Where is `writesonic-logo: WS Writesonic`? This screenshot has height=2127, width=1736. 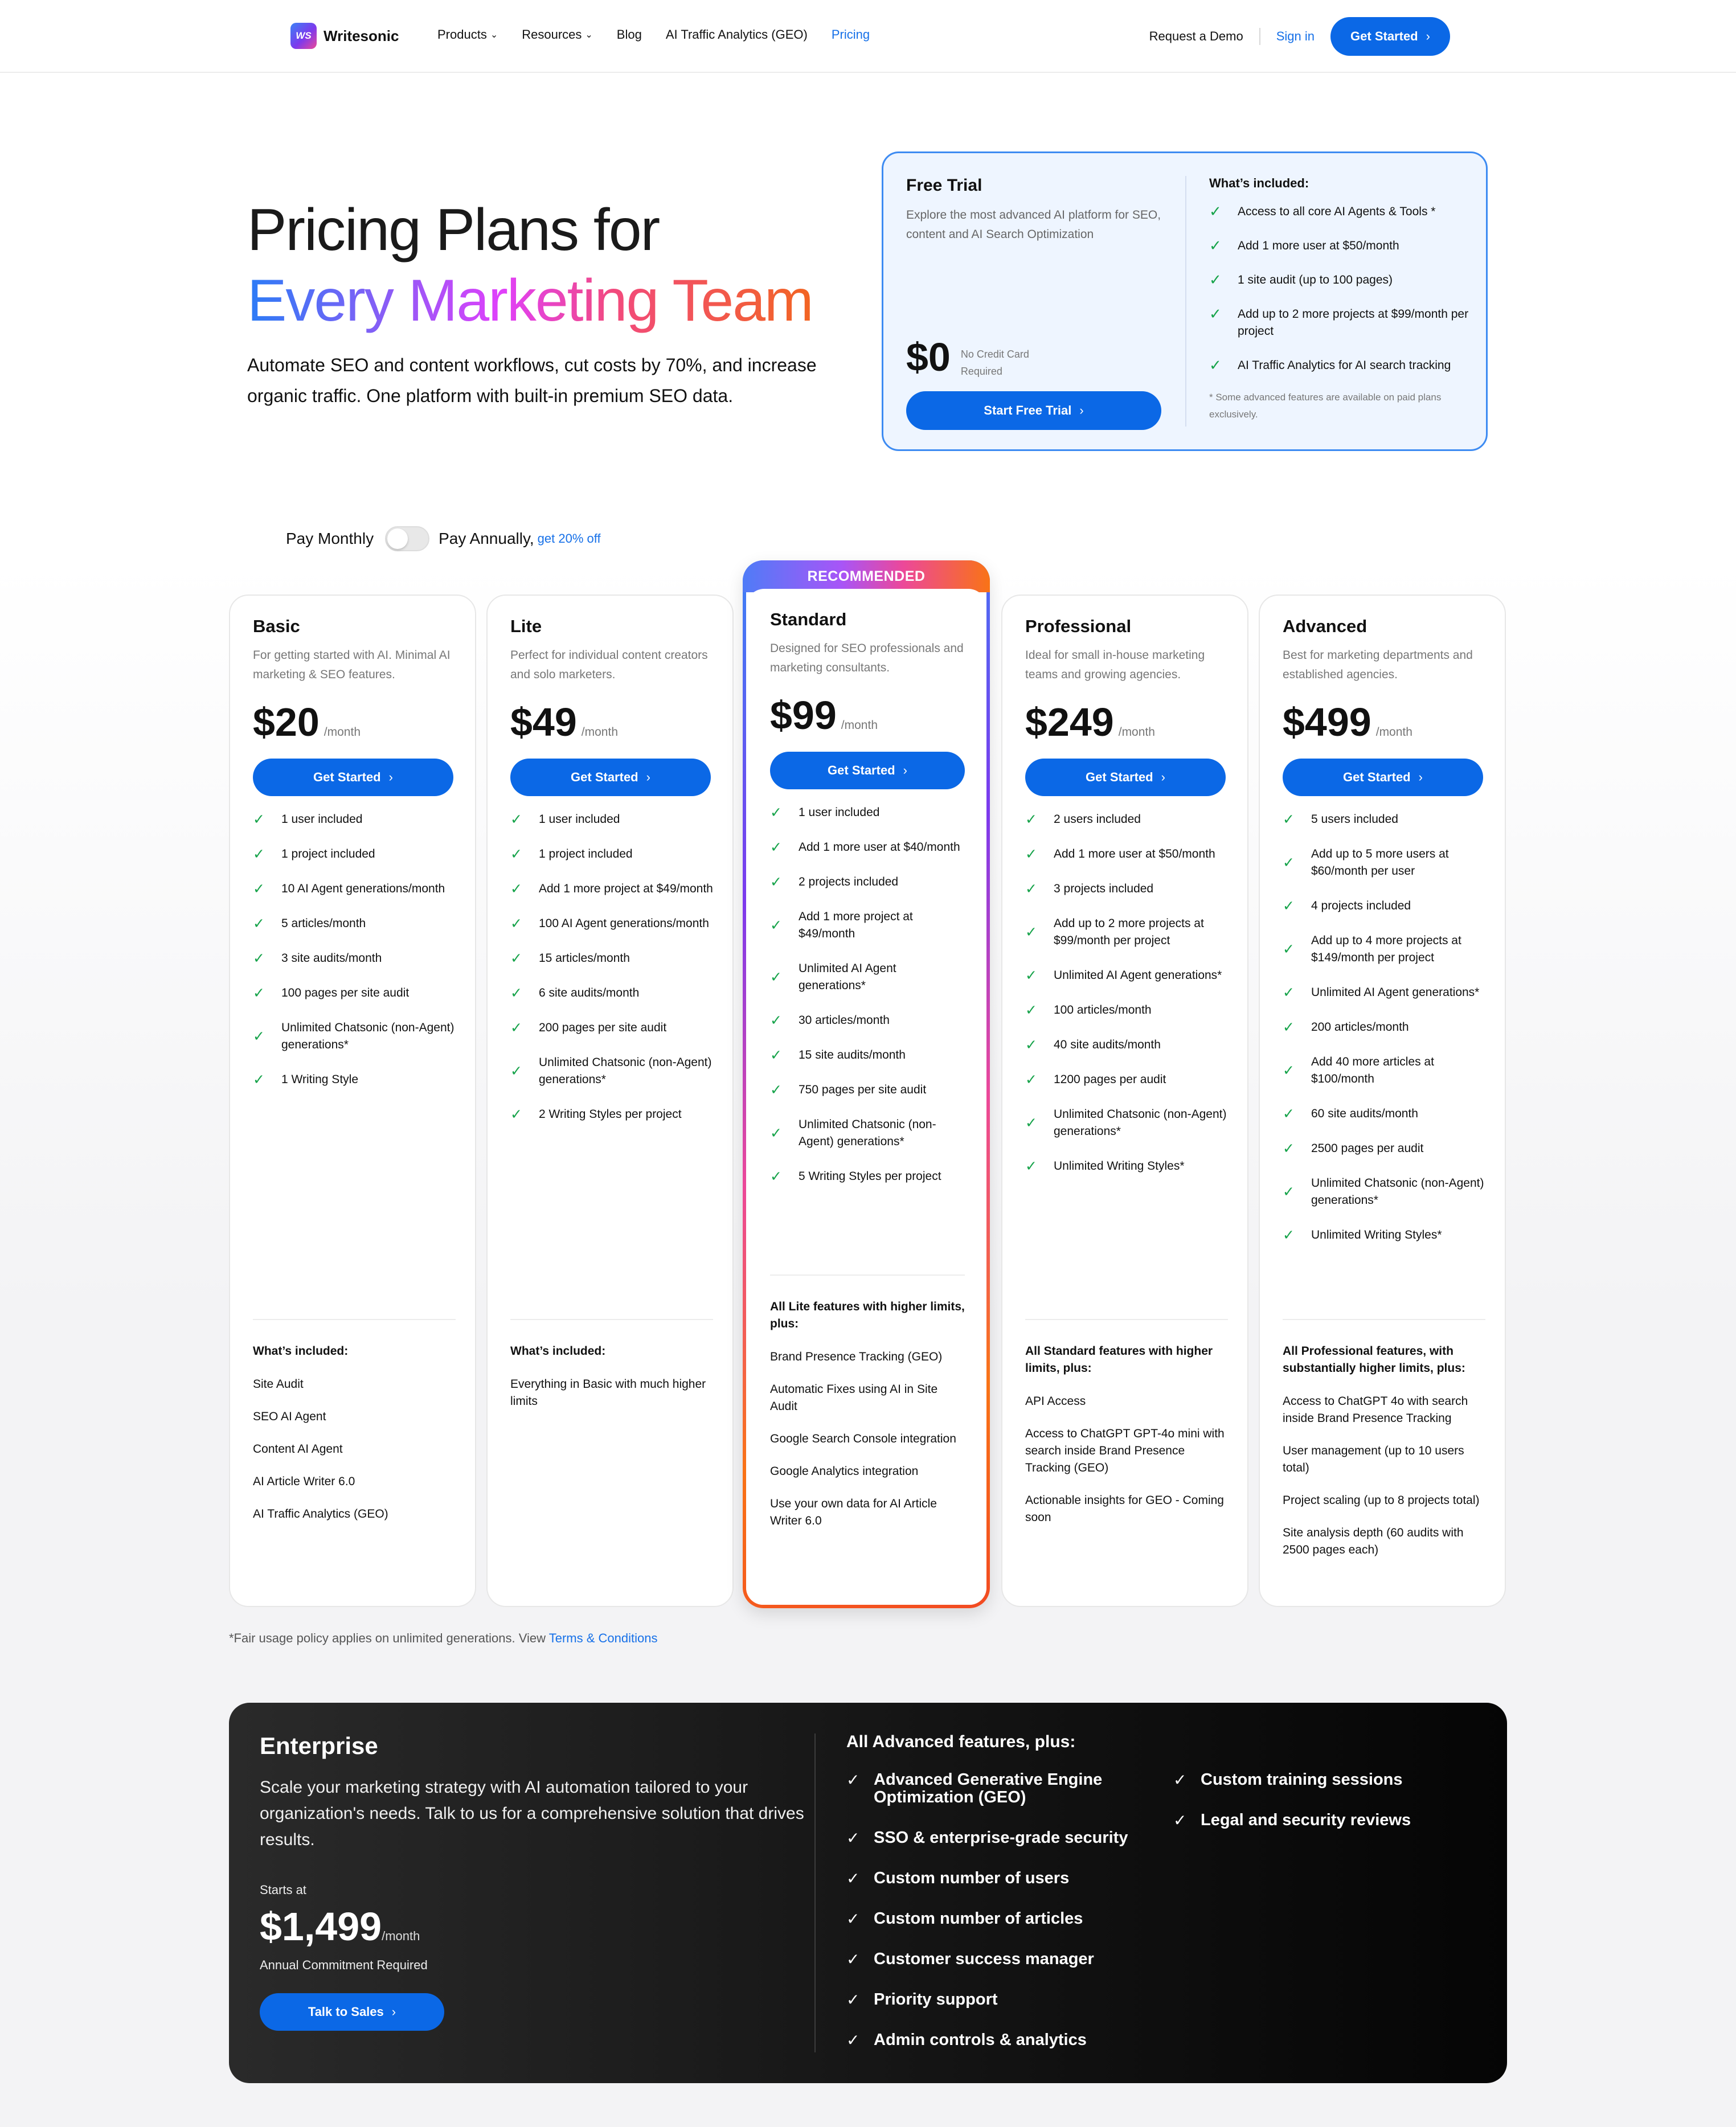 writesonic-logo: WS Writesonic is located at coordinates (344, 36).